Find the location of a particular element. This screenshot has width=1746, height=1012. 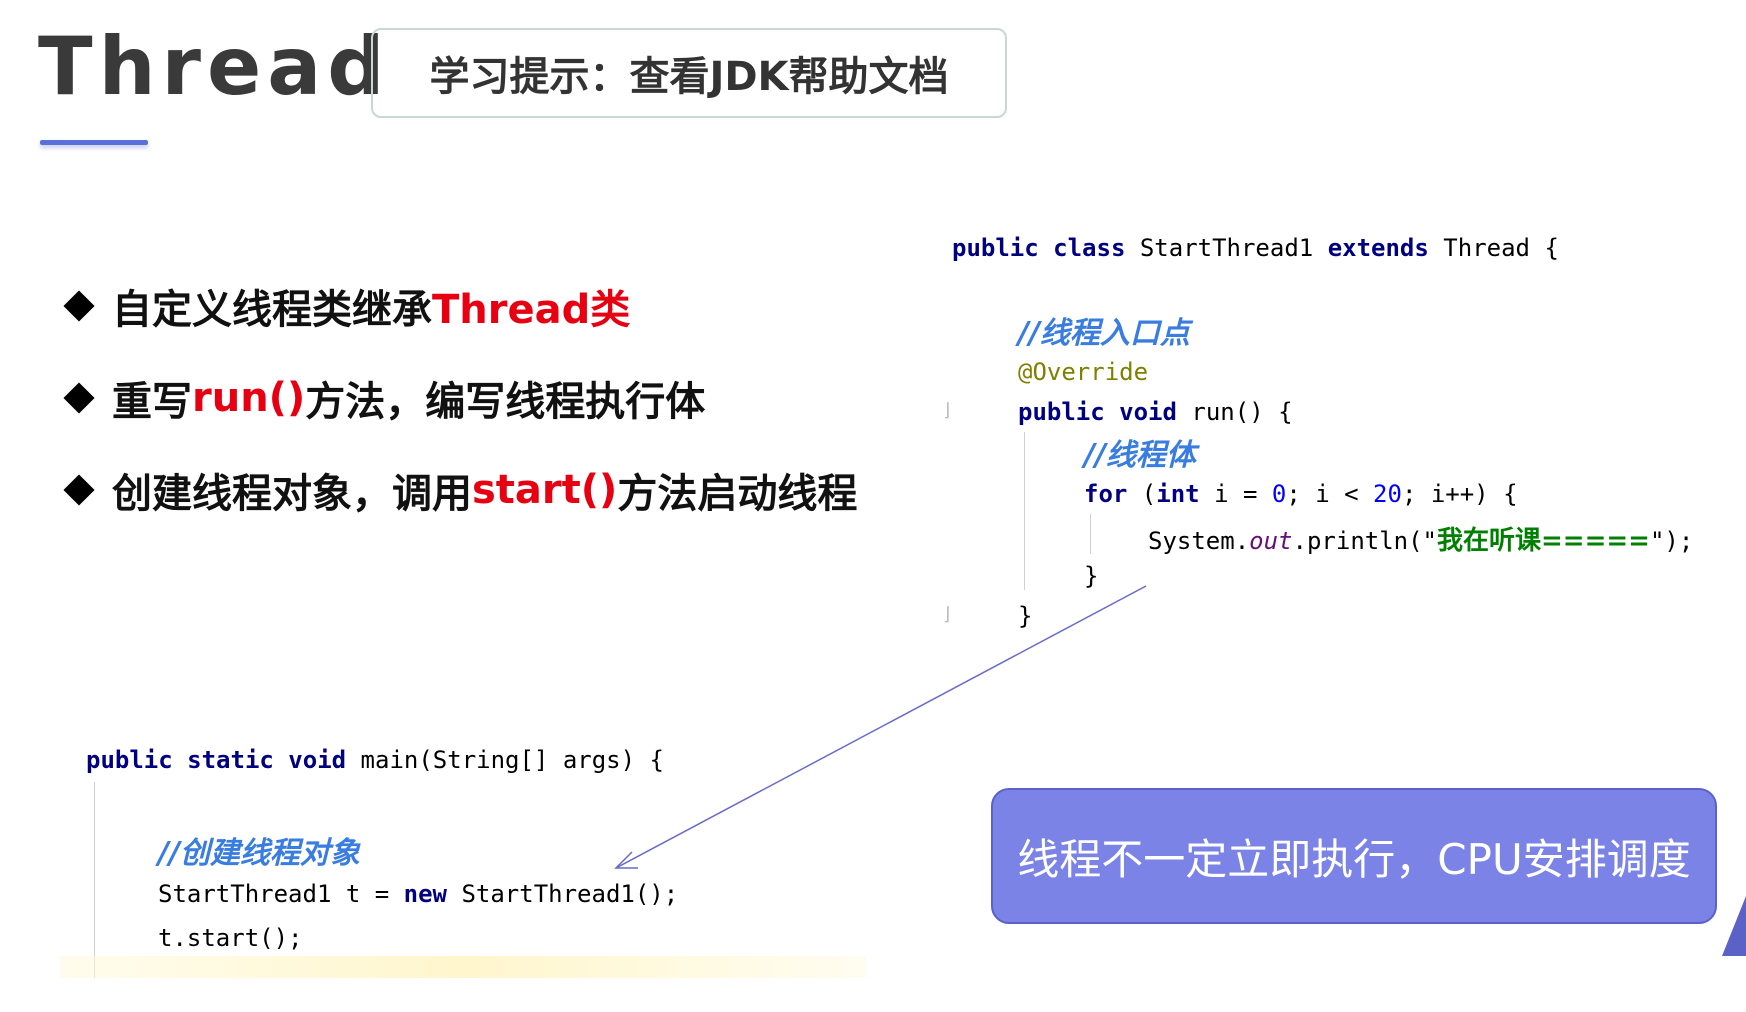

code-line: public static void main(String[] args) { is located at coordinates (375, 760).